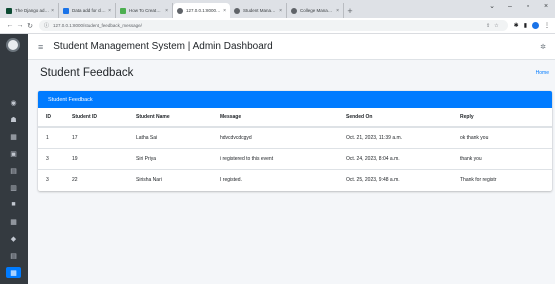 The height and width of the screenshot is (284, 555). Describe the element at coordinates (30, 26) in the screenshot. I see `reload-icon: ↻` at that location.